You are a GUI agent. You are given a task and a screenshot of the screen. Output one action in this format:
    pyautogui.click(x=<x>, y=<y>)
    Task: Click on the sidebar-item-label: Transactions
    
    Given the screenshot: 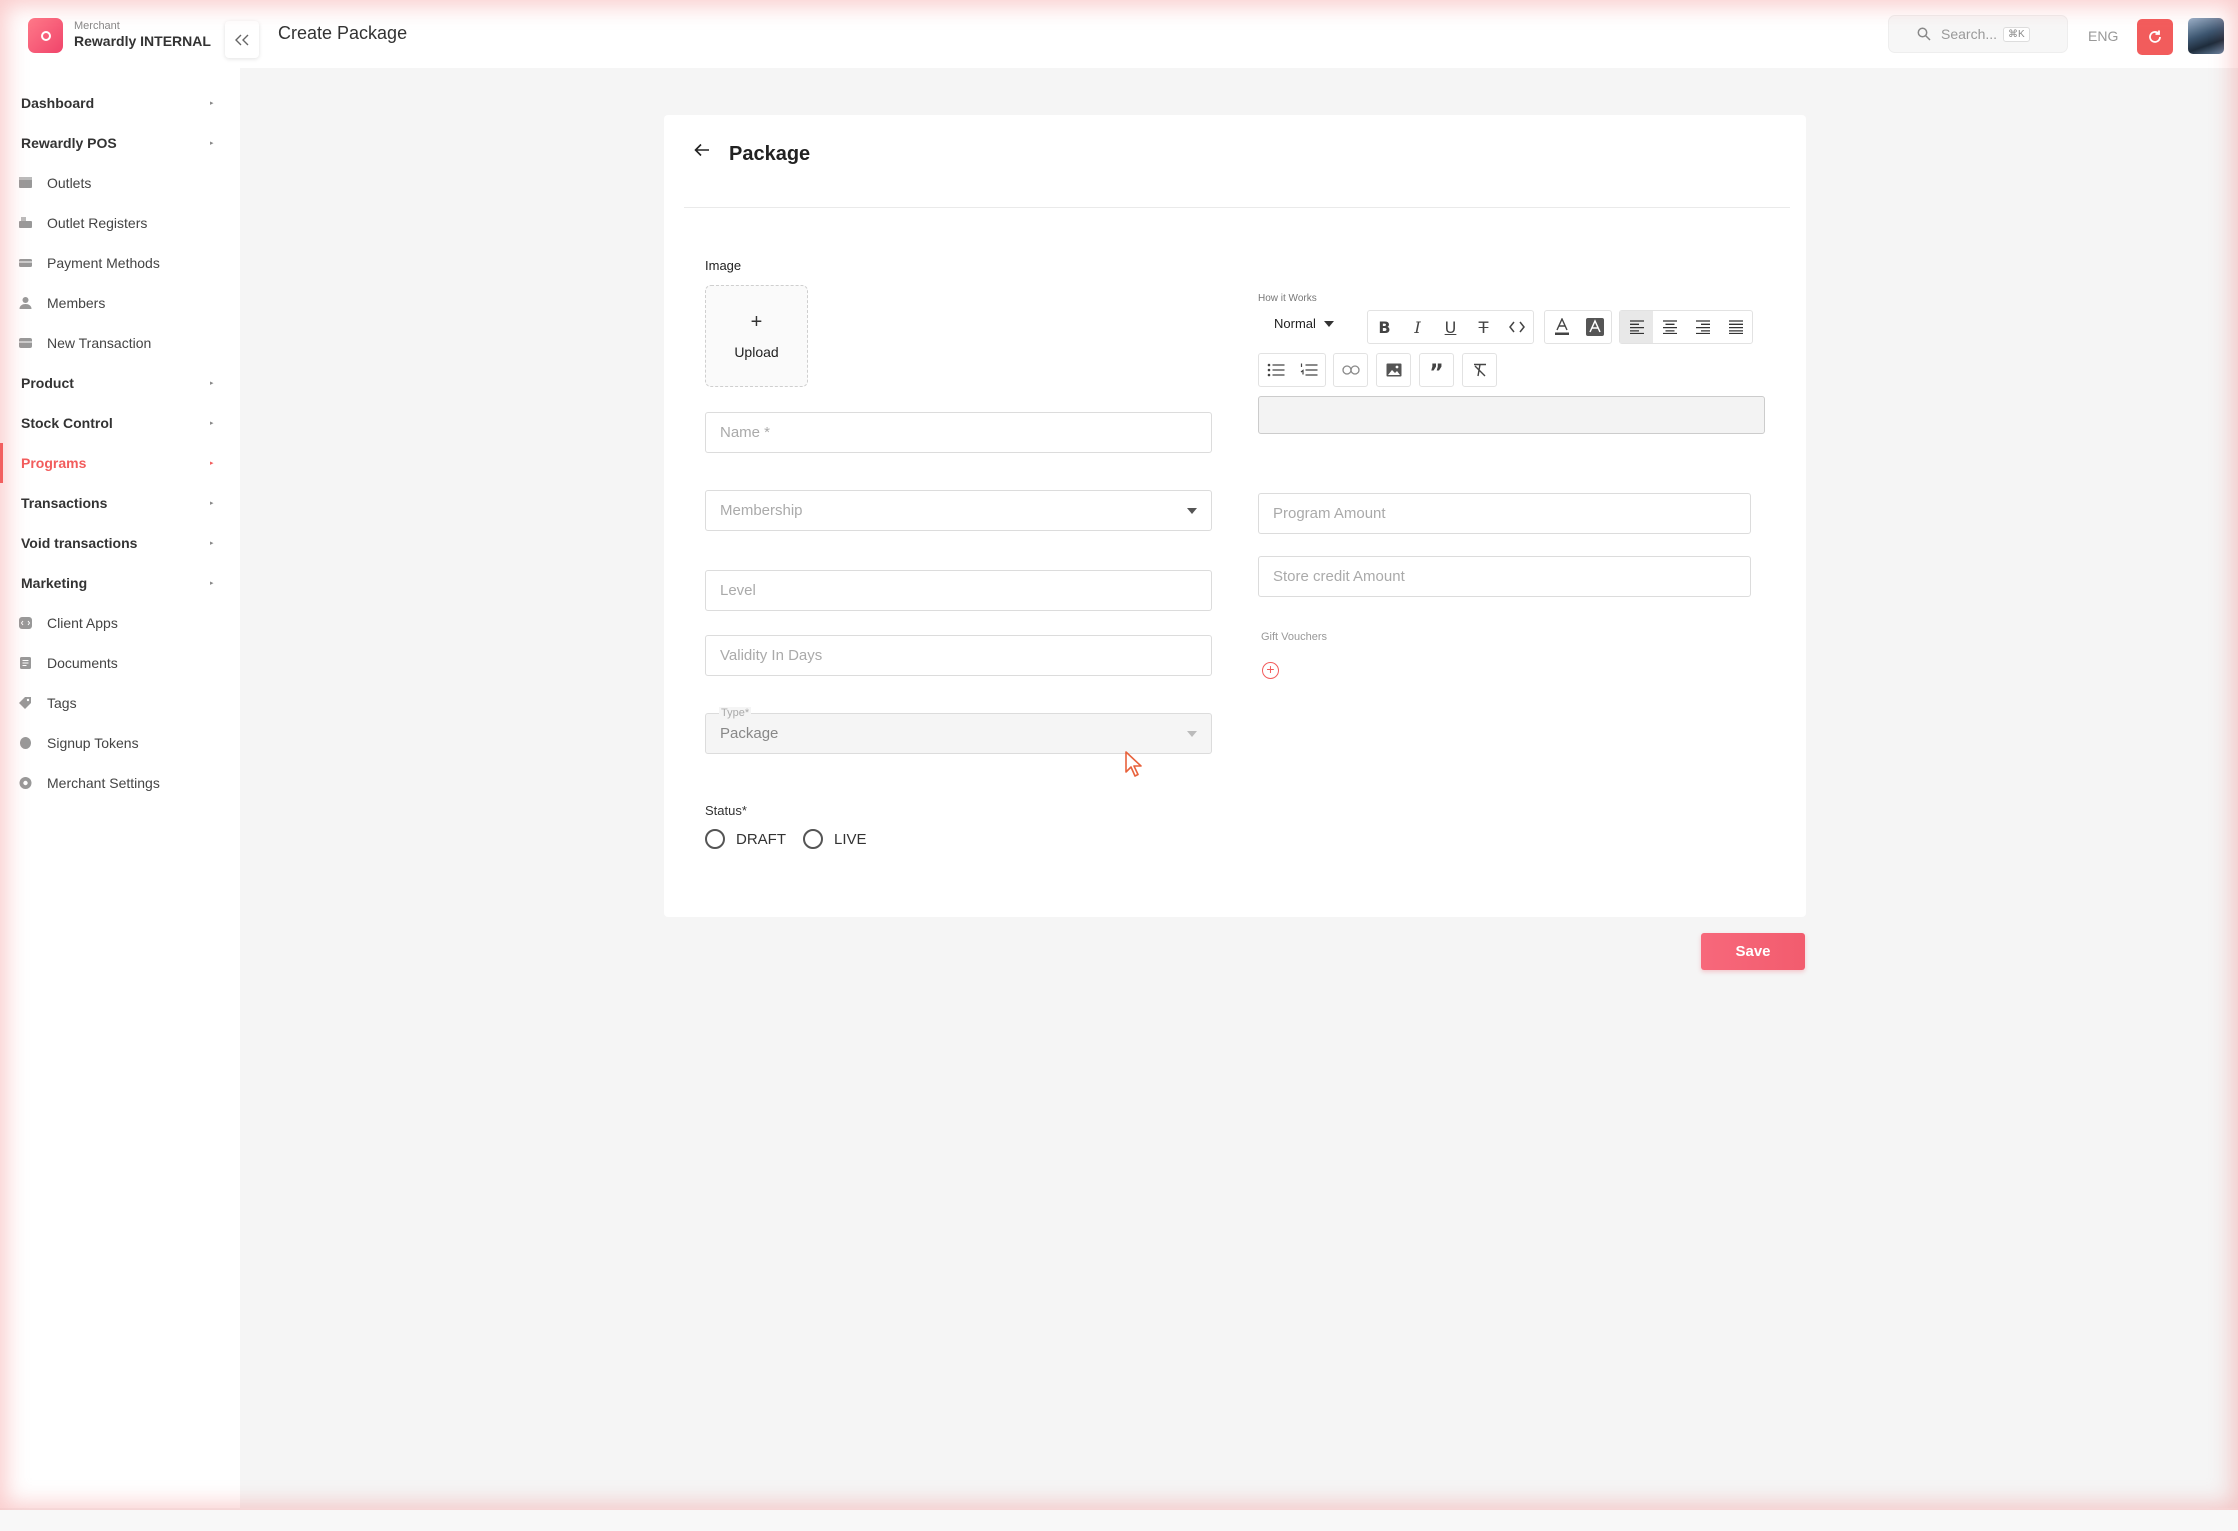 What is the action you would take?
    pyautogui.click(x=64, y=503)
    